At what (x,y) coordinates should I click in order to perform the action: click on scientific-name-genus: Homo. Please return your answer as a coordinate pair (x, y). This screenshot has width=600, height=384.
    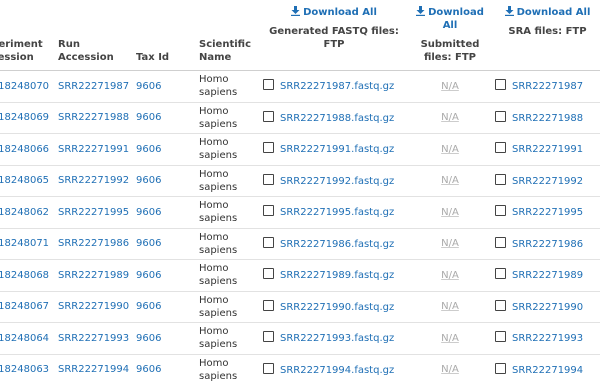
    Looking at the image, I should click on (214, 363).